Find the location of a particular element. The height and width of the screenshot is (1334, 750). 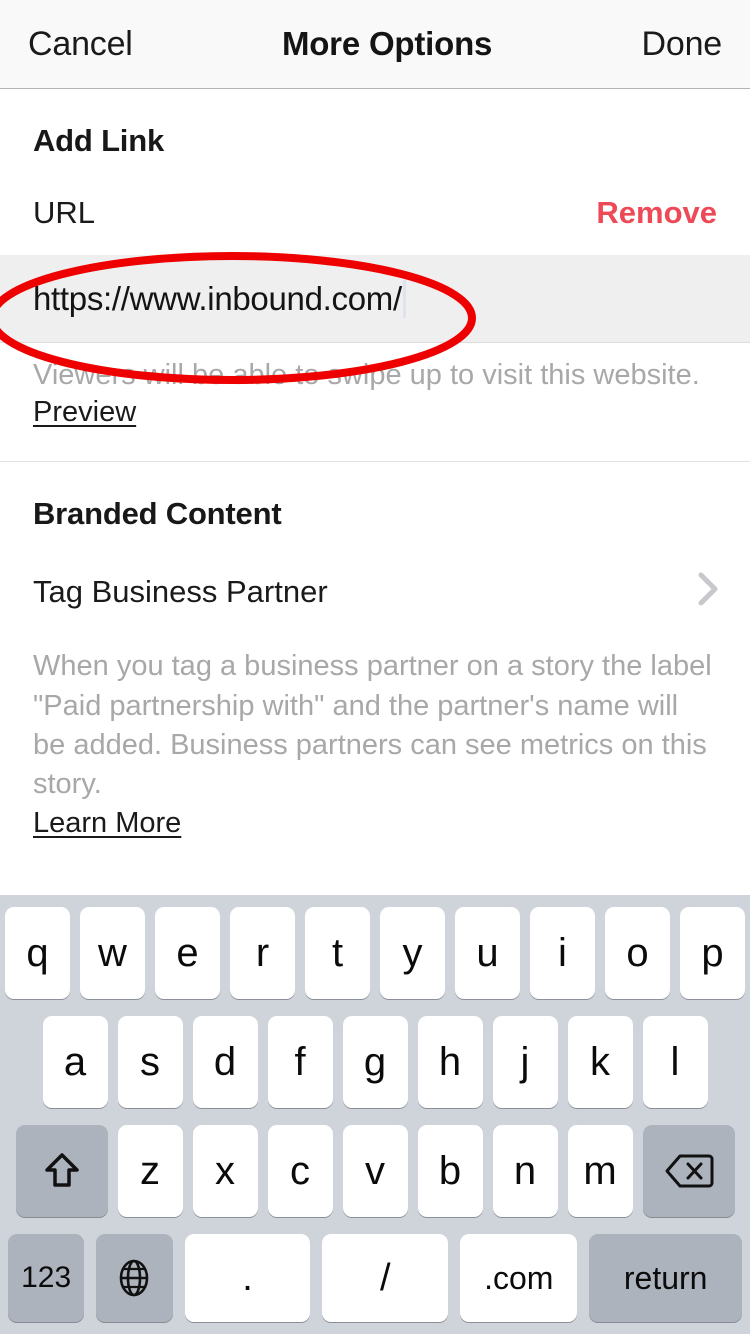

key-t: t is located at coordinates (337, 953).